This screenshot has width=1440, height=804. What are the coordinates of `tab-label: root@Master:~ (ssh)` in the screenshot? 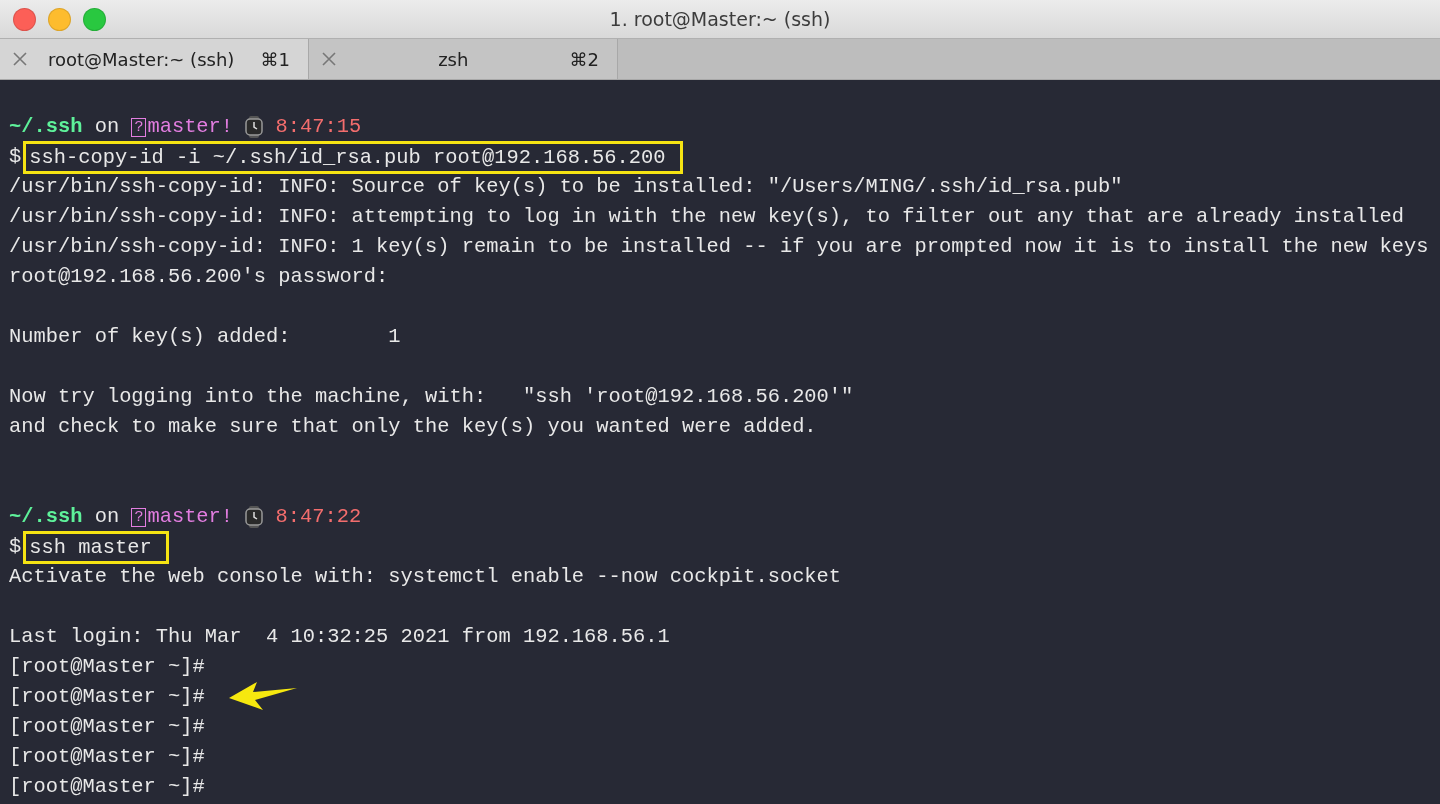 It's located at (141, 59).